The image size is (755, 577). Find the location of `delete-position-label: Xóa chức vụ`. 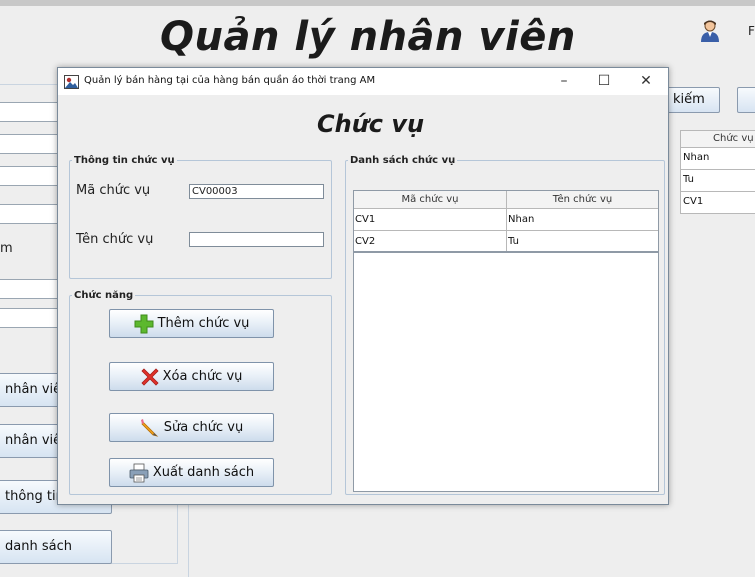

delete-position-label: Xóa chức vụ is located at coordinates (202, 376).